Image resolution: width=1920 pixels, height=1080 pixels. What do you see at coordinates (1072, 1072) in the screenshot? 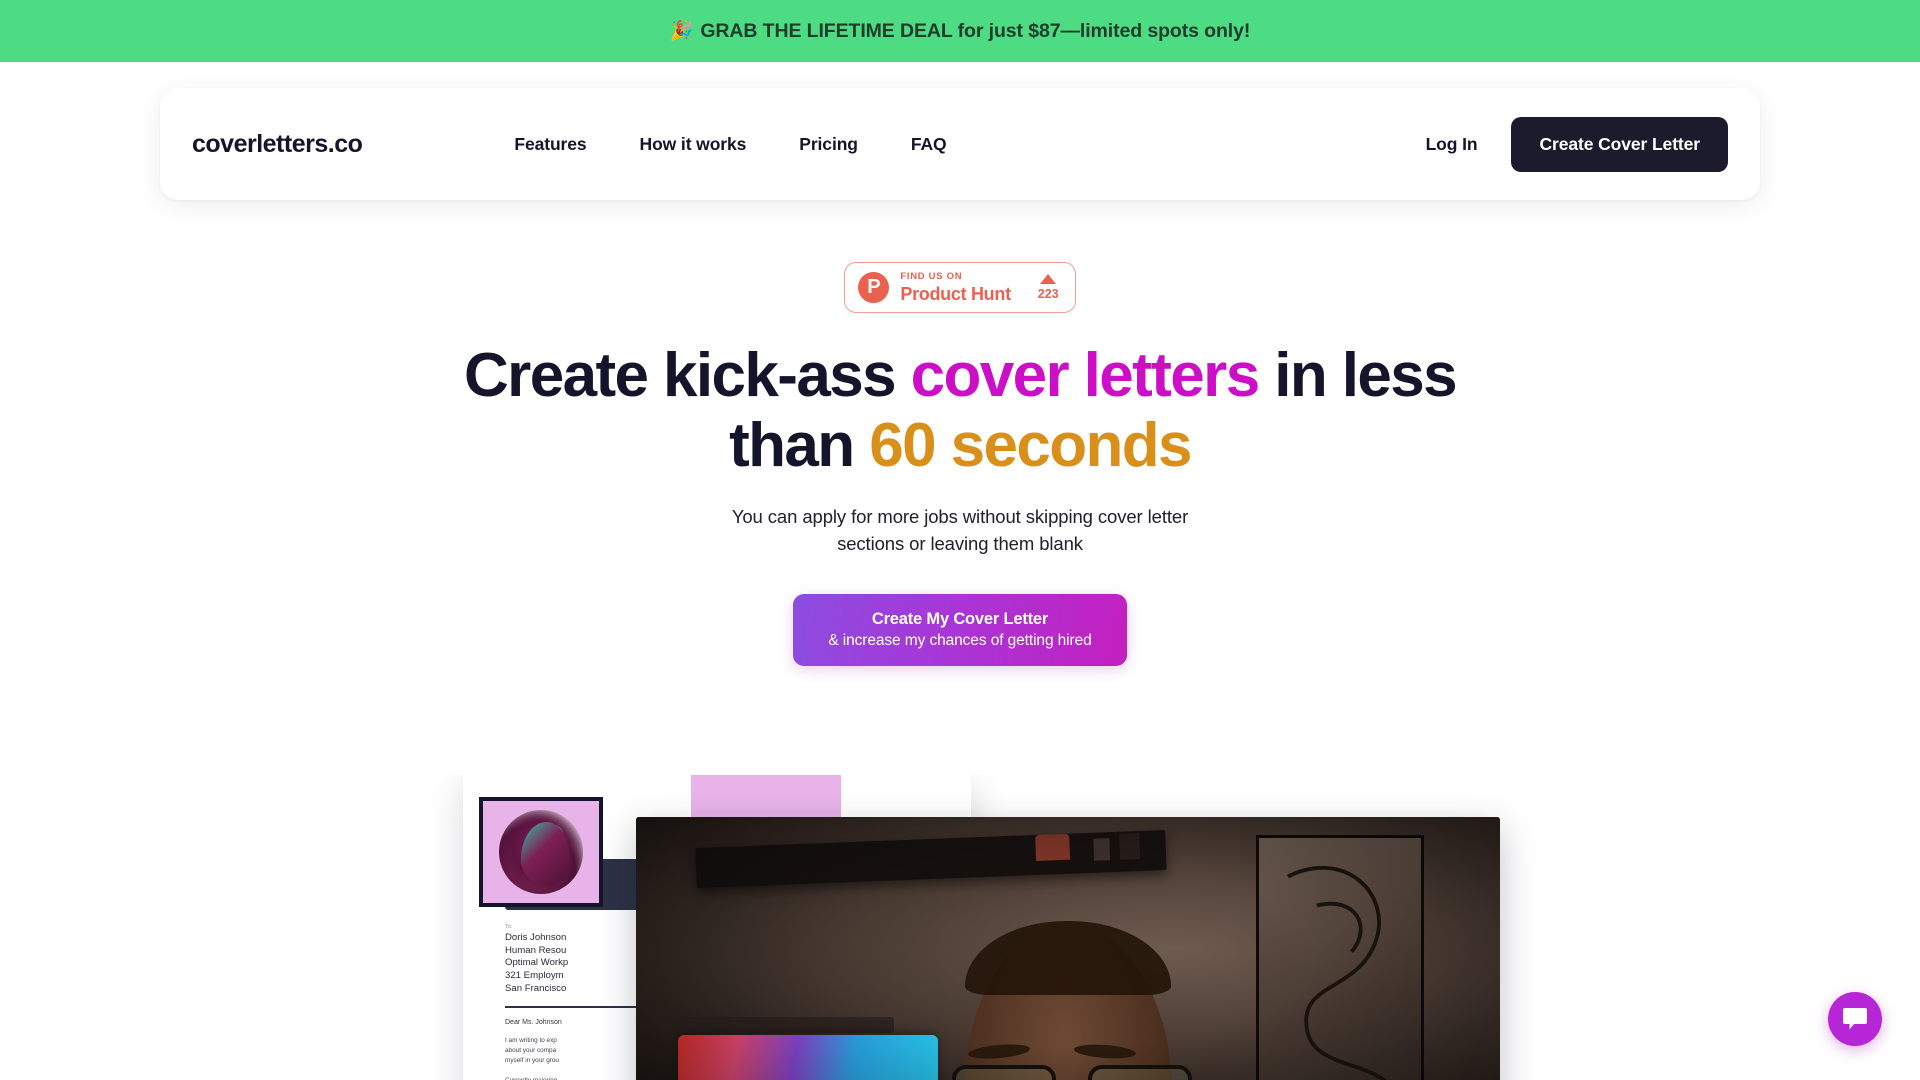
I see `photo-person-glasses` at bounding box center [1072, 1072].